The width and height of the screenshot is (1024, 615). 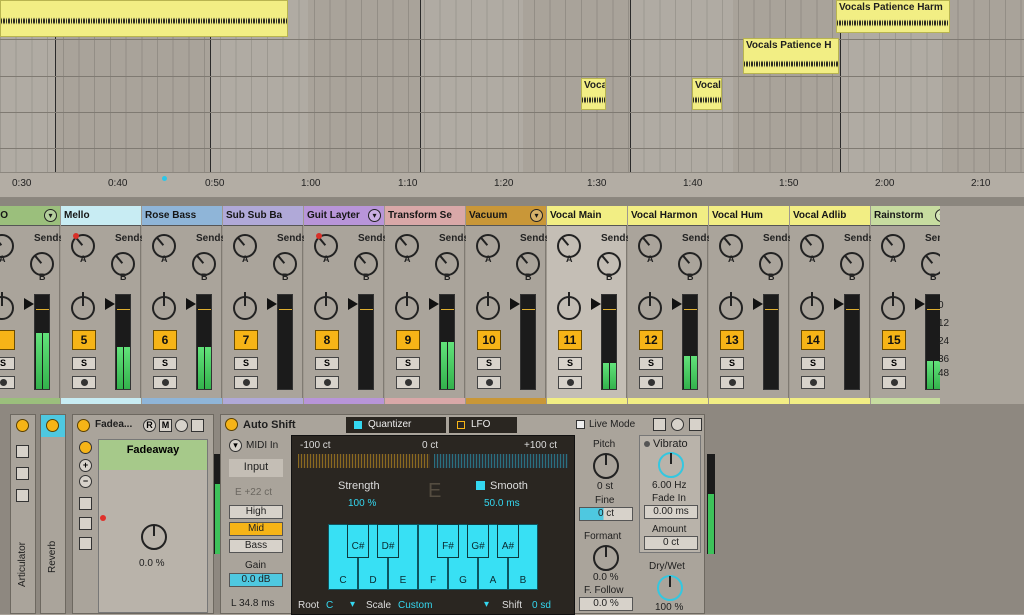 What do you see at coordinates (362, 503) in the screenshot?
I see `strength-value: 100 %` at bounding box center [362, 503].